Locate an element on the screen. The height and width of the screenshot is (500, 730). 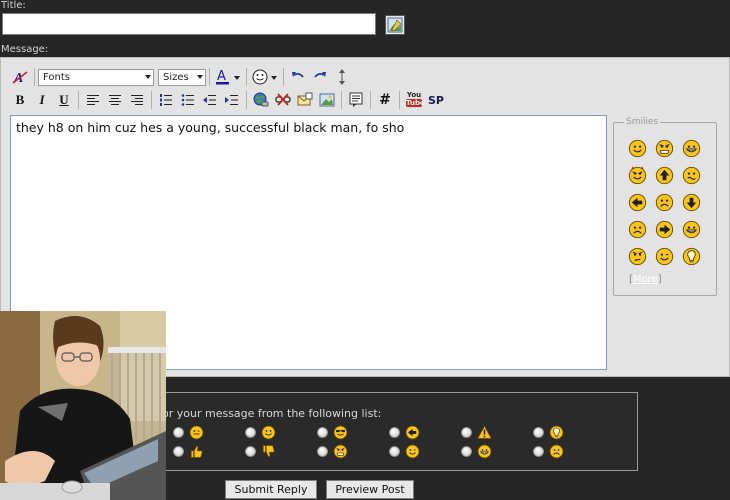
smilie-up-arrow is located at coordinates (664, 175).